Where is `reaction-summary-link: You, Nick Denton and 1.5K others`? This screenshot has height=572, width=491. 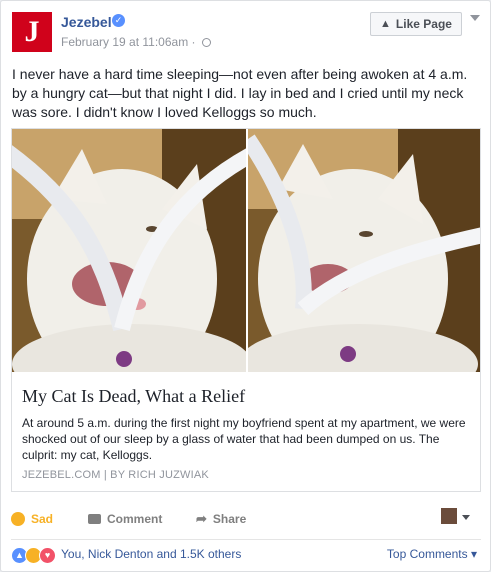 reaction-summary-link: You, Nick Denton and 1.5K others is located at coordinates (151, 554).